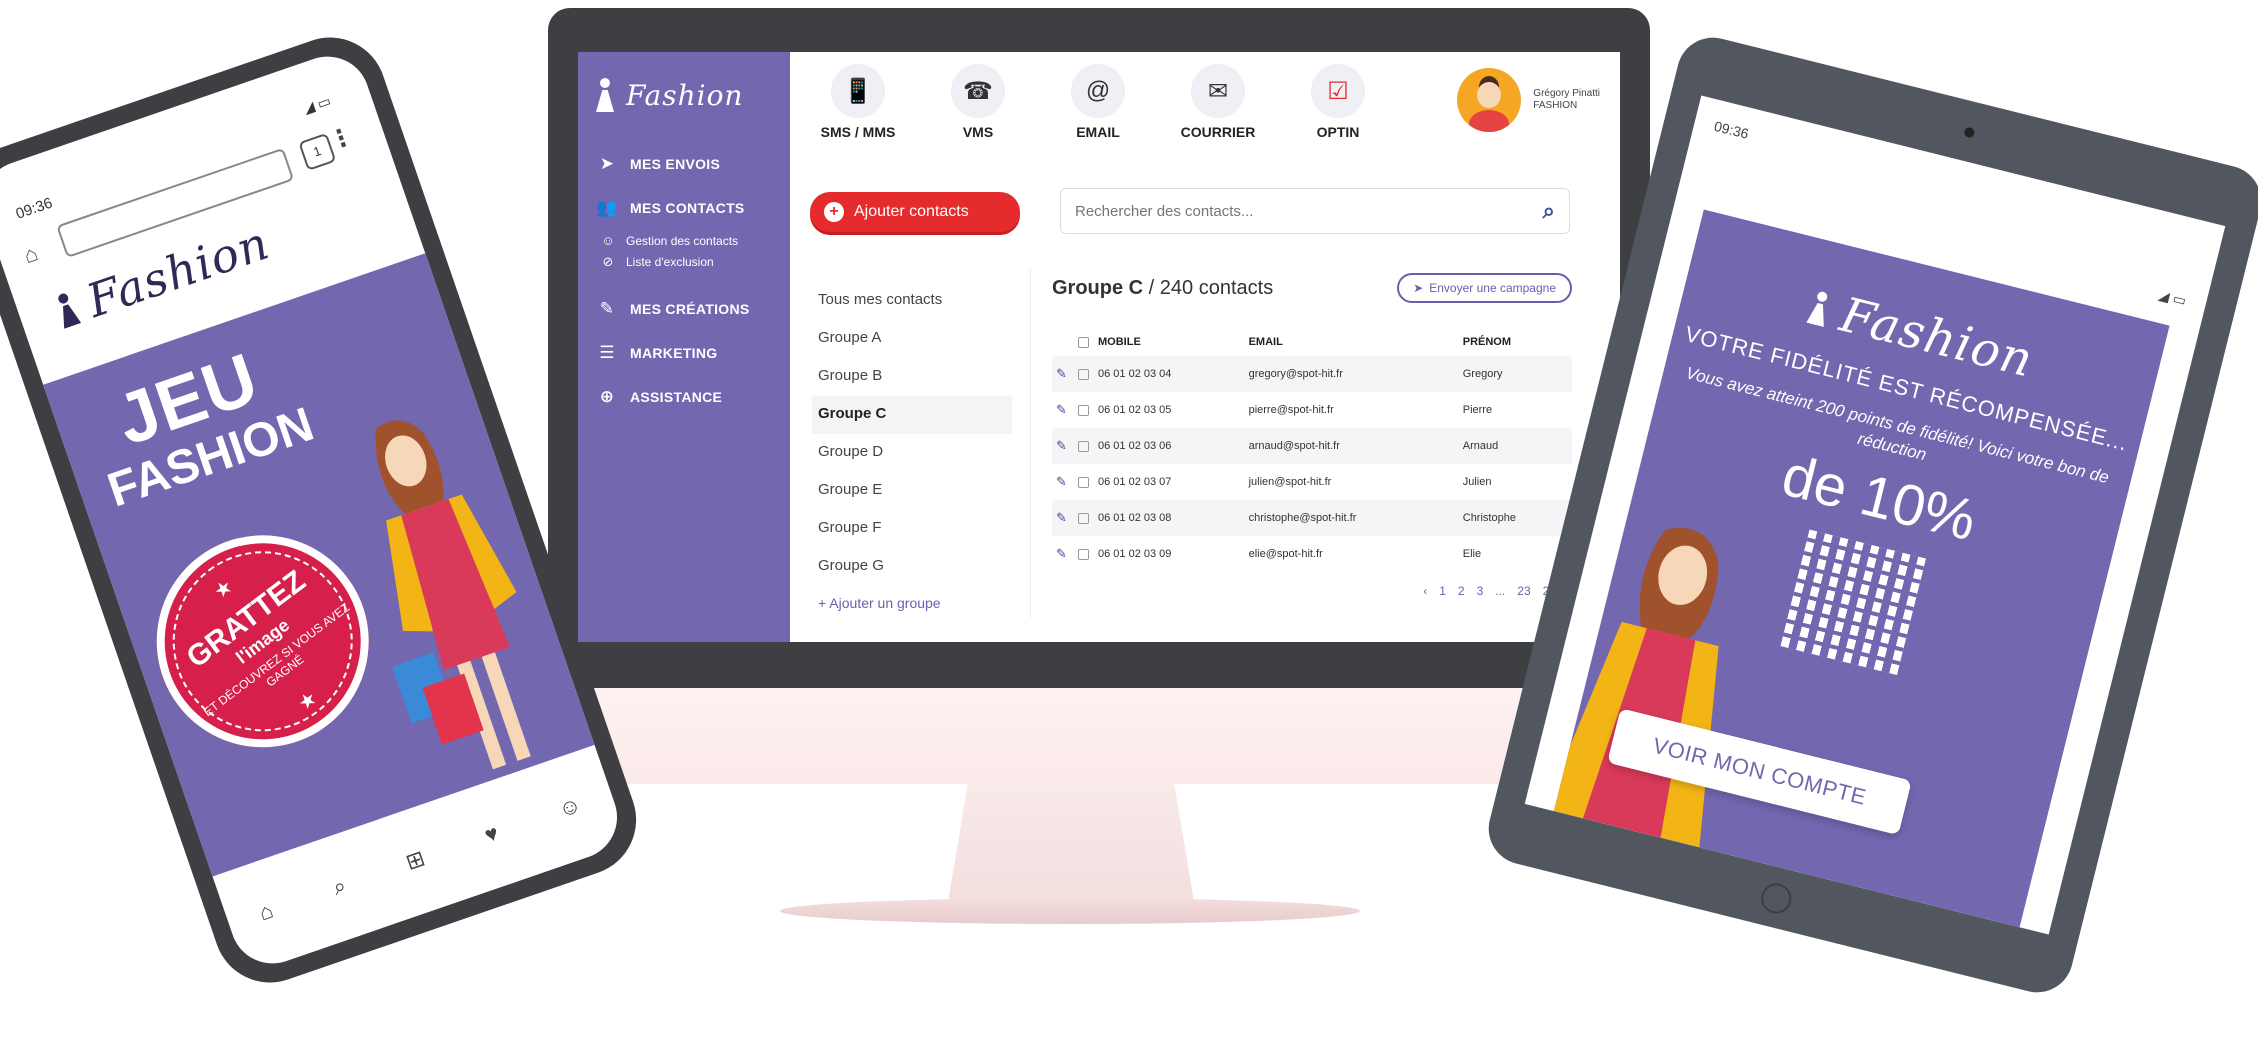 Image resolution: width=2258 pixels, height=1050 pixels. Describe the element at coordinates (858, 132) in the screenshot. I see `channel-label: SMS / MMS` at that location.